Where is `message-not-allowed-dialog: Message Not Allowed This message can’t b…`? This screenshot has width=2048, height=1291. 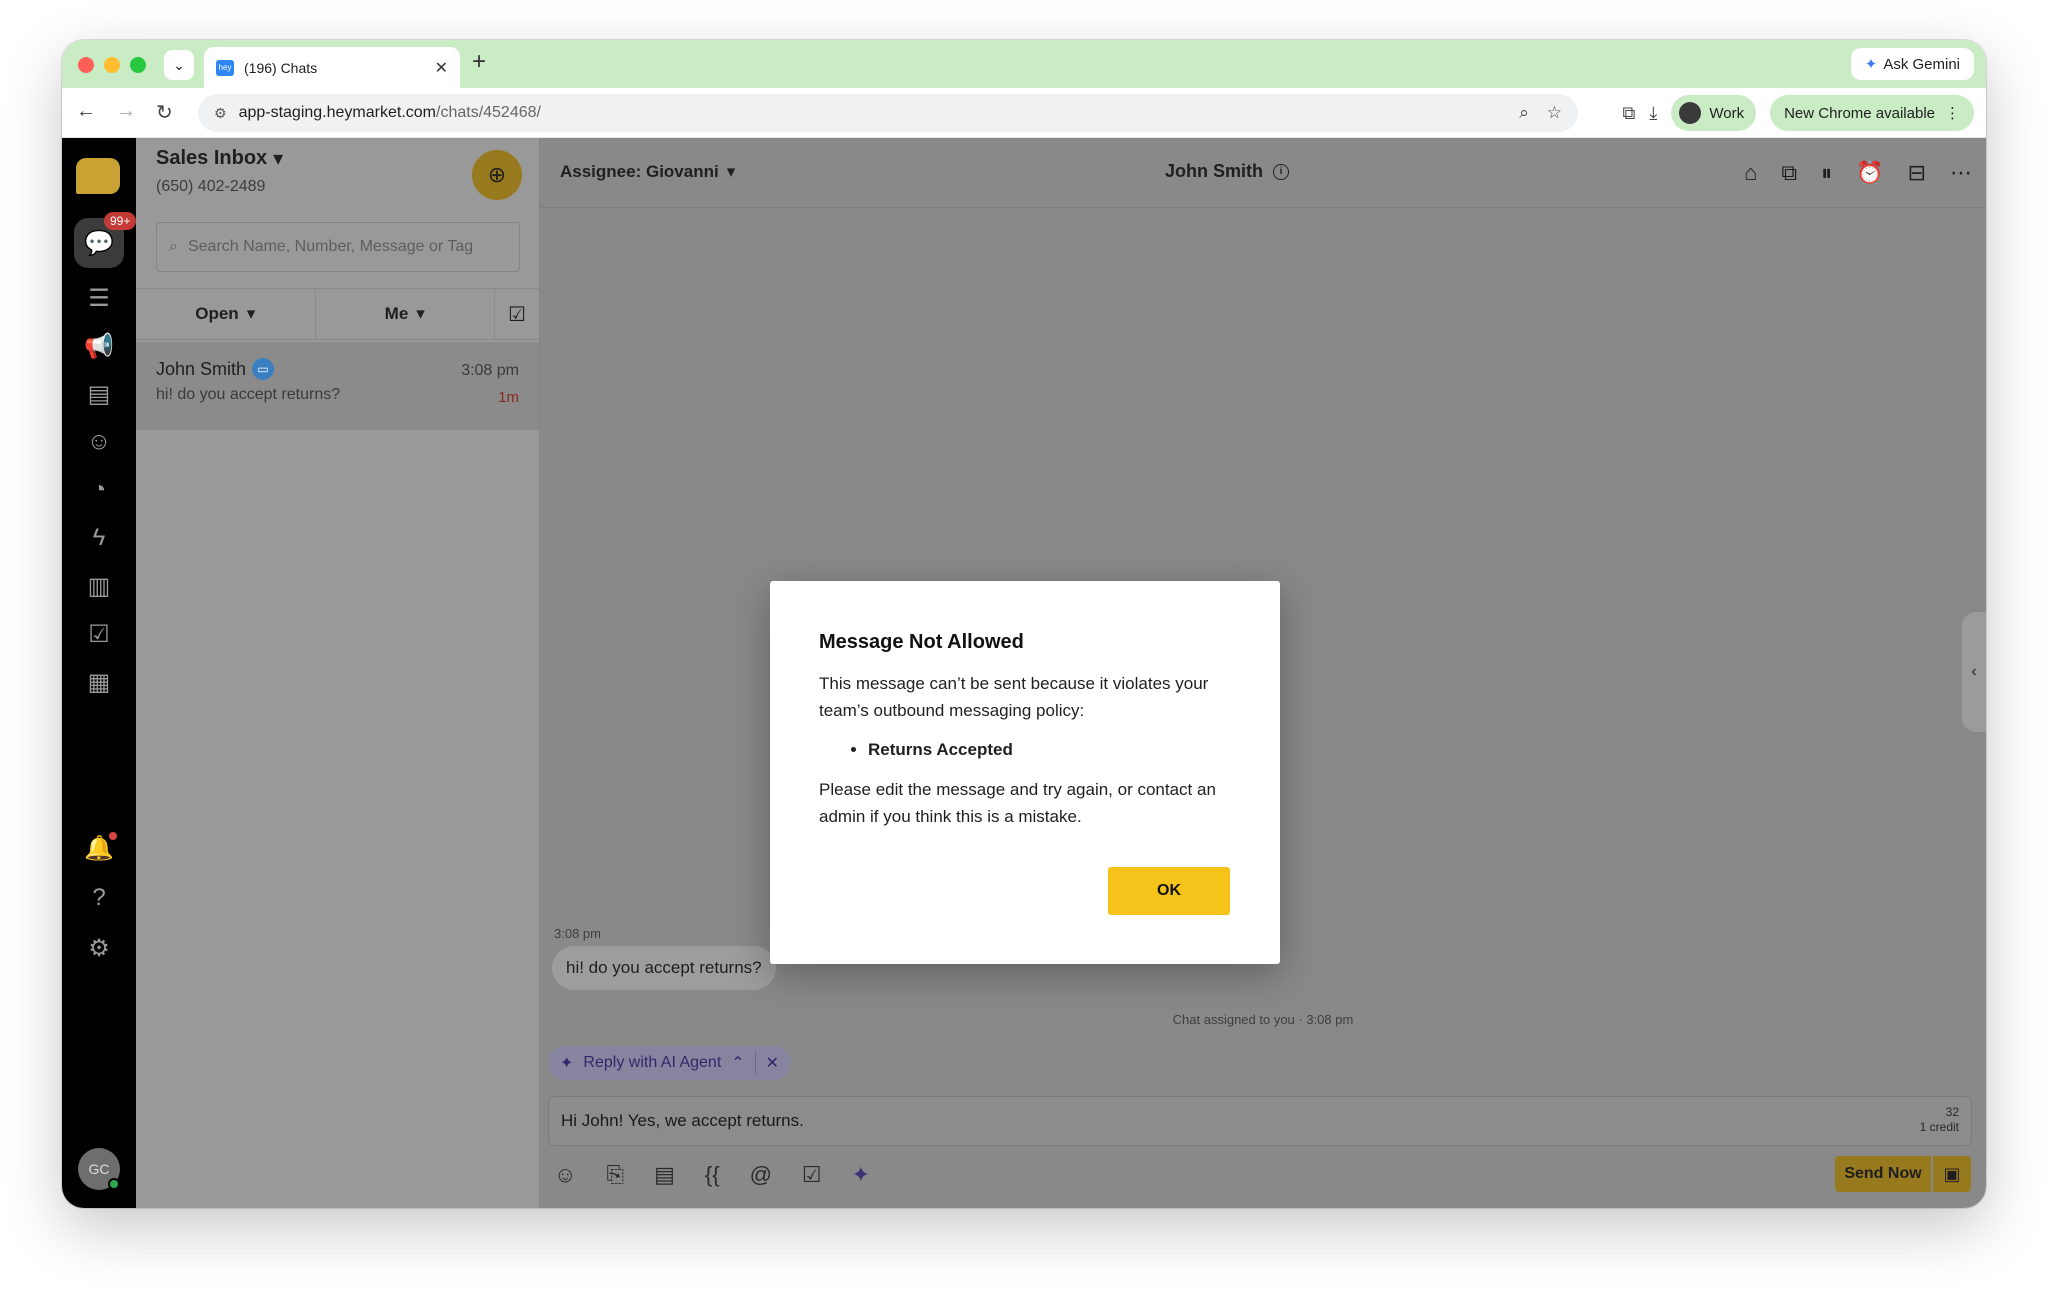 message-not-allowed-dialog: Message Not Allowed This message can’t b… is located at coordinates (1025, 772).